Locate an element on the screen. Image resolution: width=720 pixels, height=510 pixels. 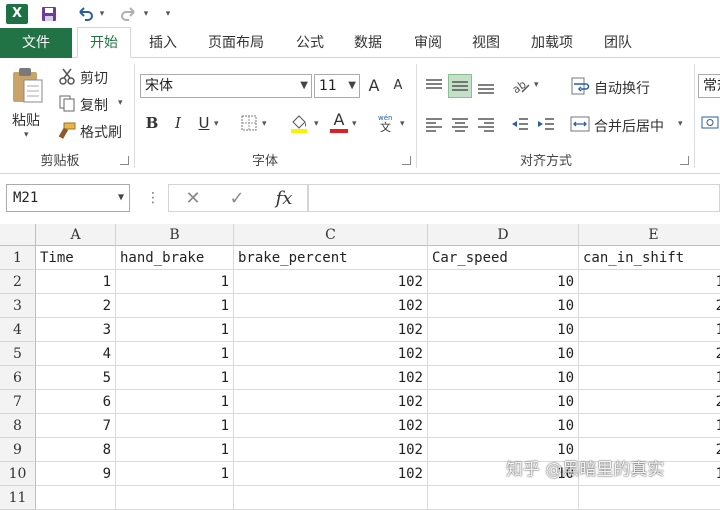
font-color-dropdown-icon: ▾ is located at coordinates (354, 124).